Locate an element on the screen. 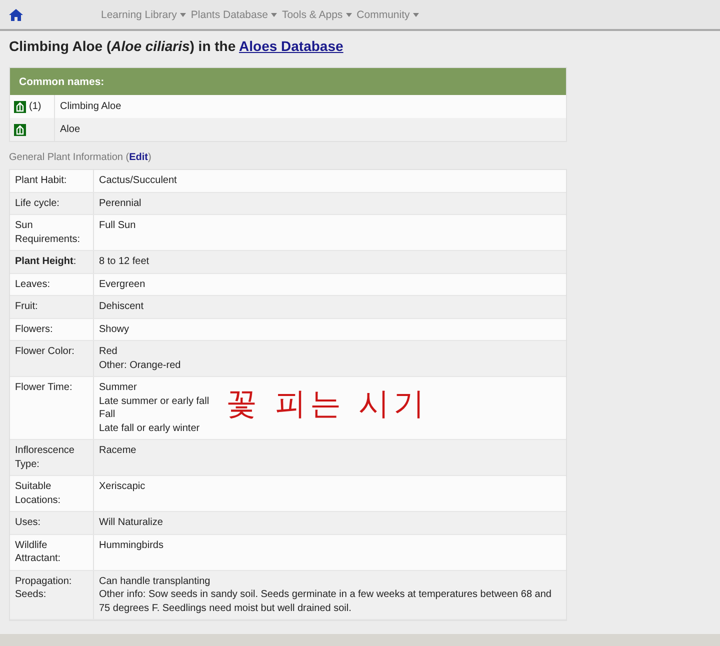 This screenshot has width=720, height=646. field-label: Life cycle: is located at coordinates (37, 203).